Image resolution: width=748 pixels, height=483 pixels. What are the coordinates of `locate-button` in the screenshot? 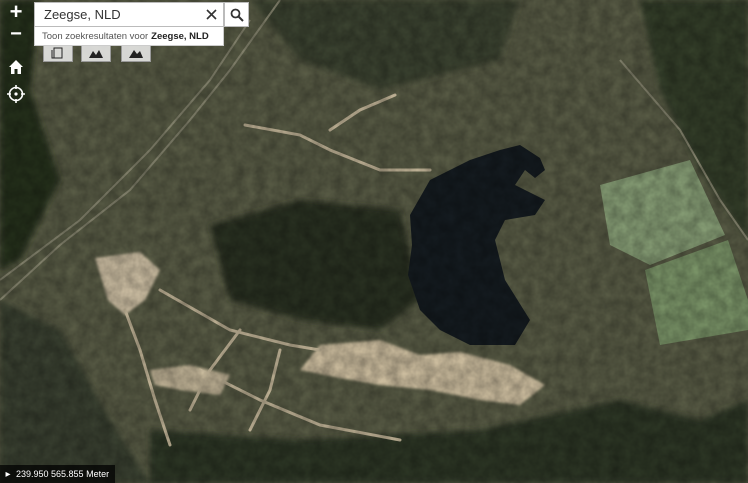 It's located at (16, 94).